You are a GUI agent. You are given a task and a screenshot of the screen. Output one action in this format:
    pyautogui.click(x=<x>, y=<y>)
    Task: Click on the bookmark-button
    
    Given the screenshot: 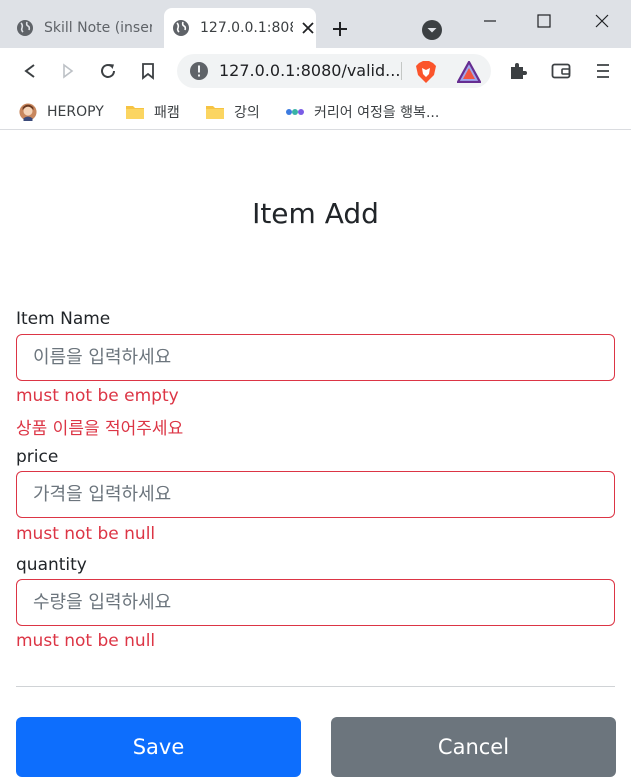 What is the action you would take?
    pyautogui.click(x=148, y=71)
    